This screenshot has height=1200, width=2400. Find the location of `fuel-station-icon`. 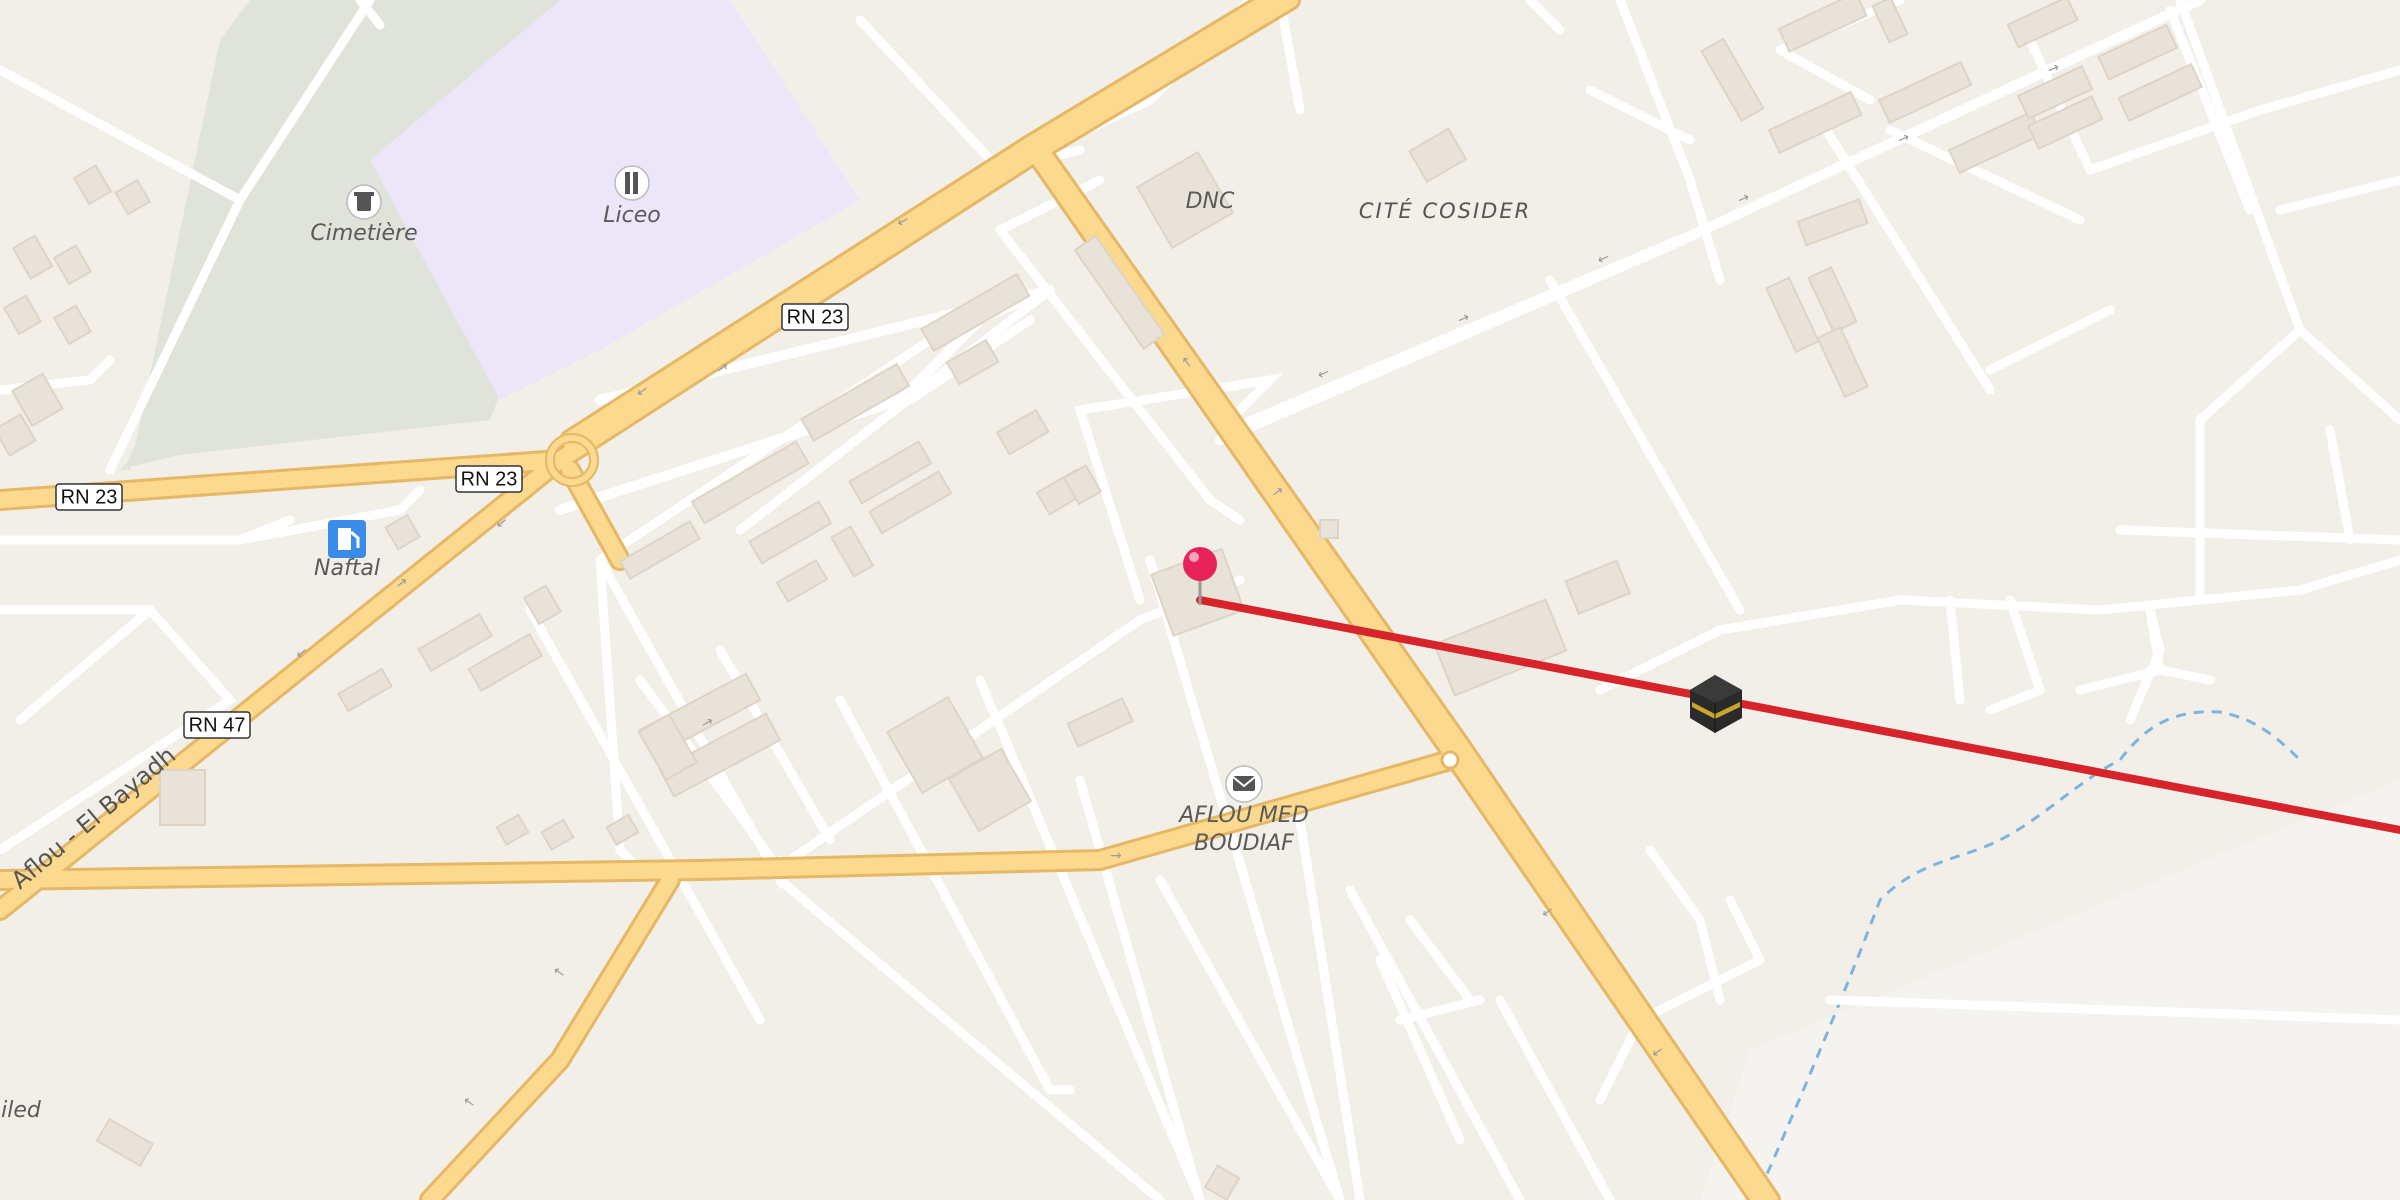

fuel-station-icon is located at coordinates (347, 539).